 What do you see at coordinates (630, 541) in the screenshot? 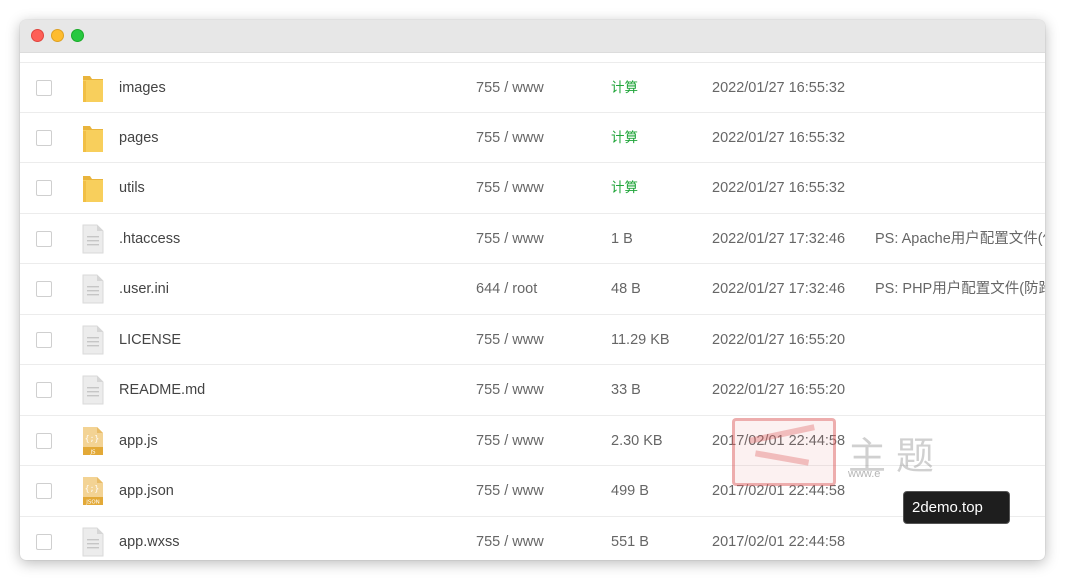
I see `file-size: 551 B` at bounding box center [630, 541].